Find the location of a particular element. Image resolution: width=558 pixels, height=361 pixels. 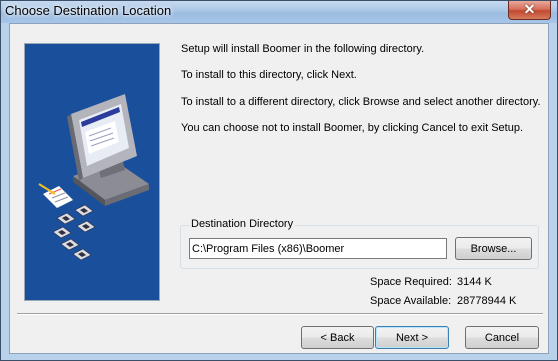

close-icon: ✕ is located at coordinates (529, 9).